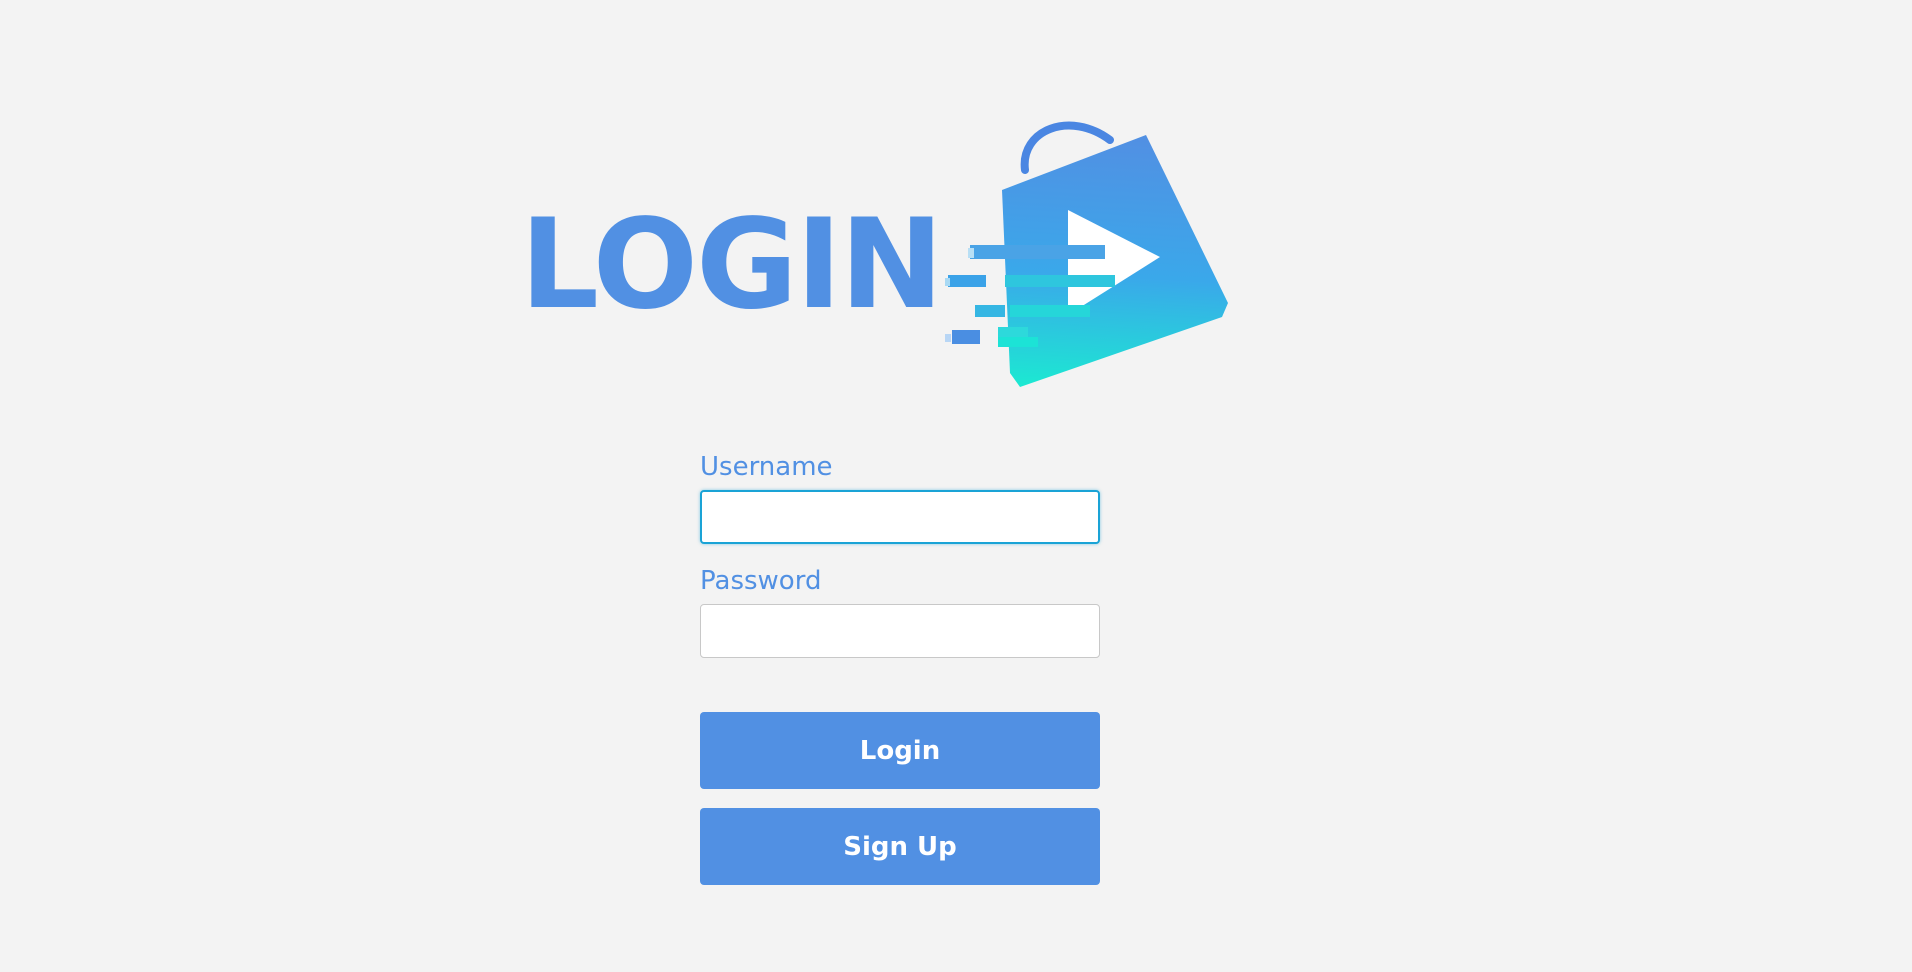 The width and height of the screenshot is (1912, 972). I want to click on password-label: Password, so click(761, 581).